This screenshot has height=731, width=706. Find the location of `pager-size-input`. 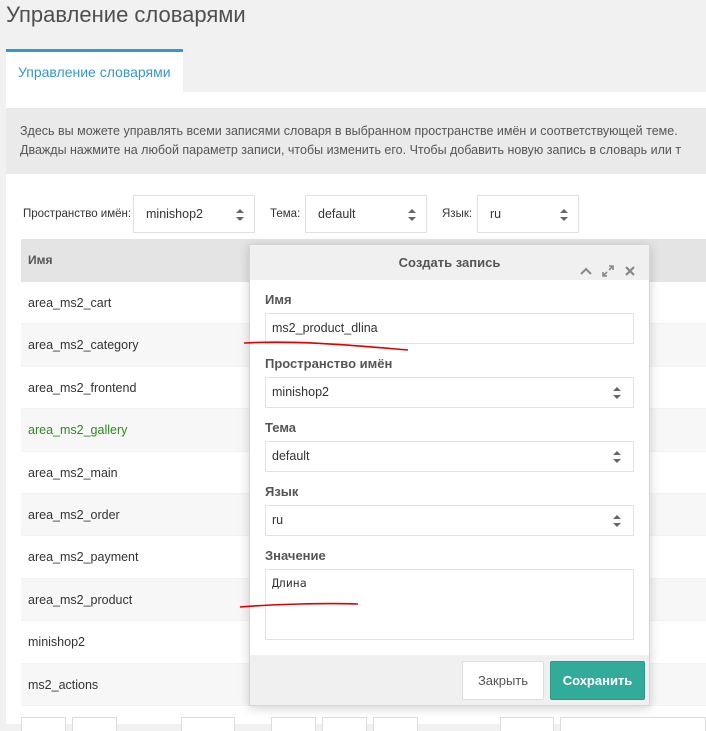

pager-size-input is located at coordinates (527, 724).